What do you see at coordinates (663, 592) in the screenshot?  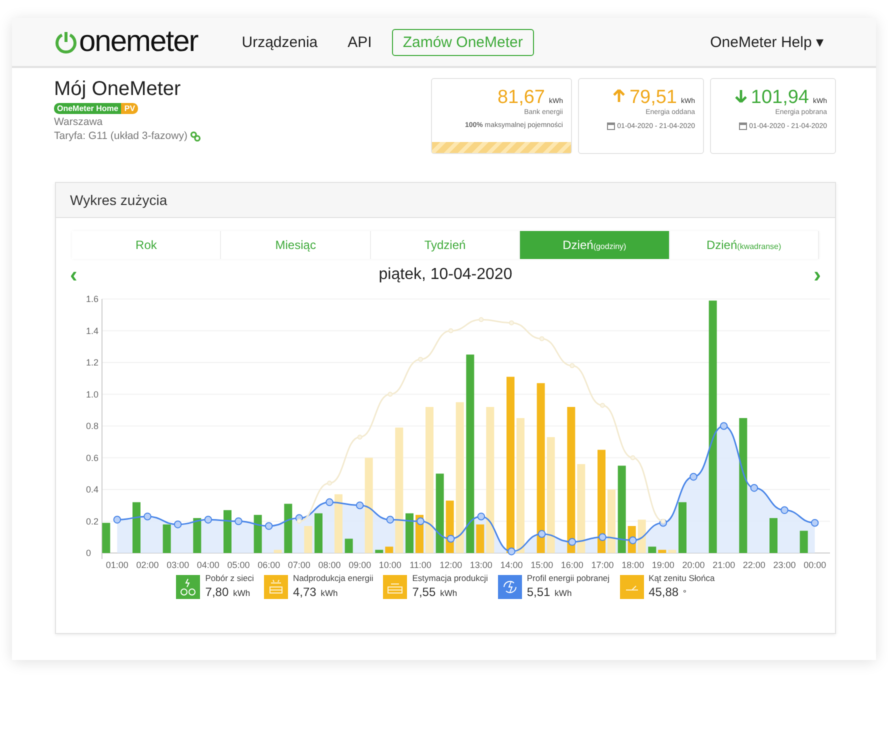 I see `legend-value: 45,88` at bounding box center [663, 592].